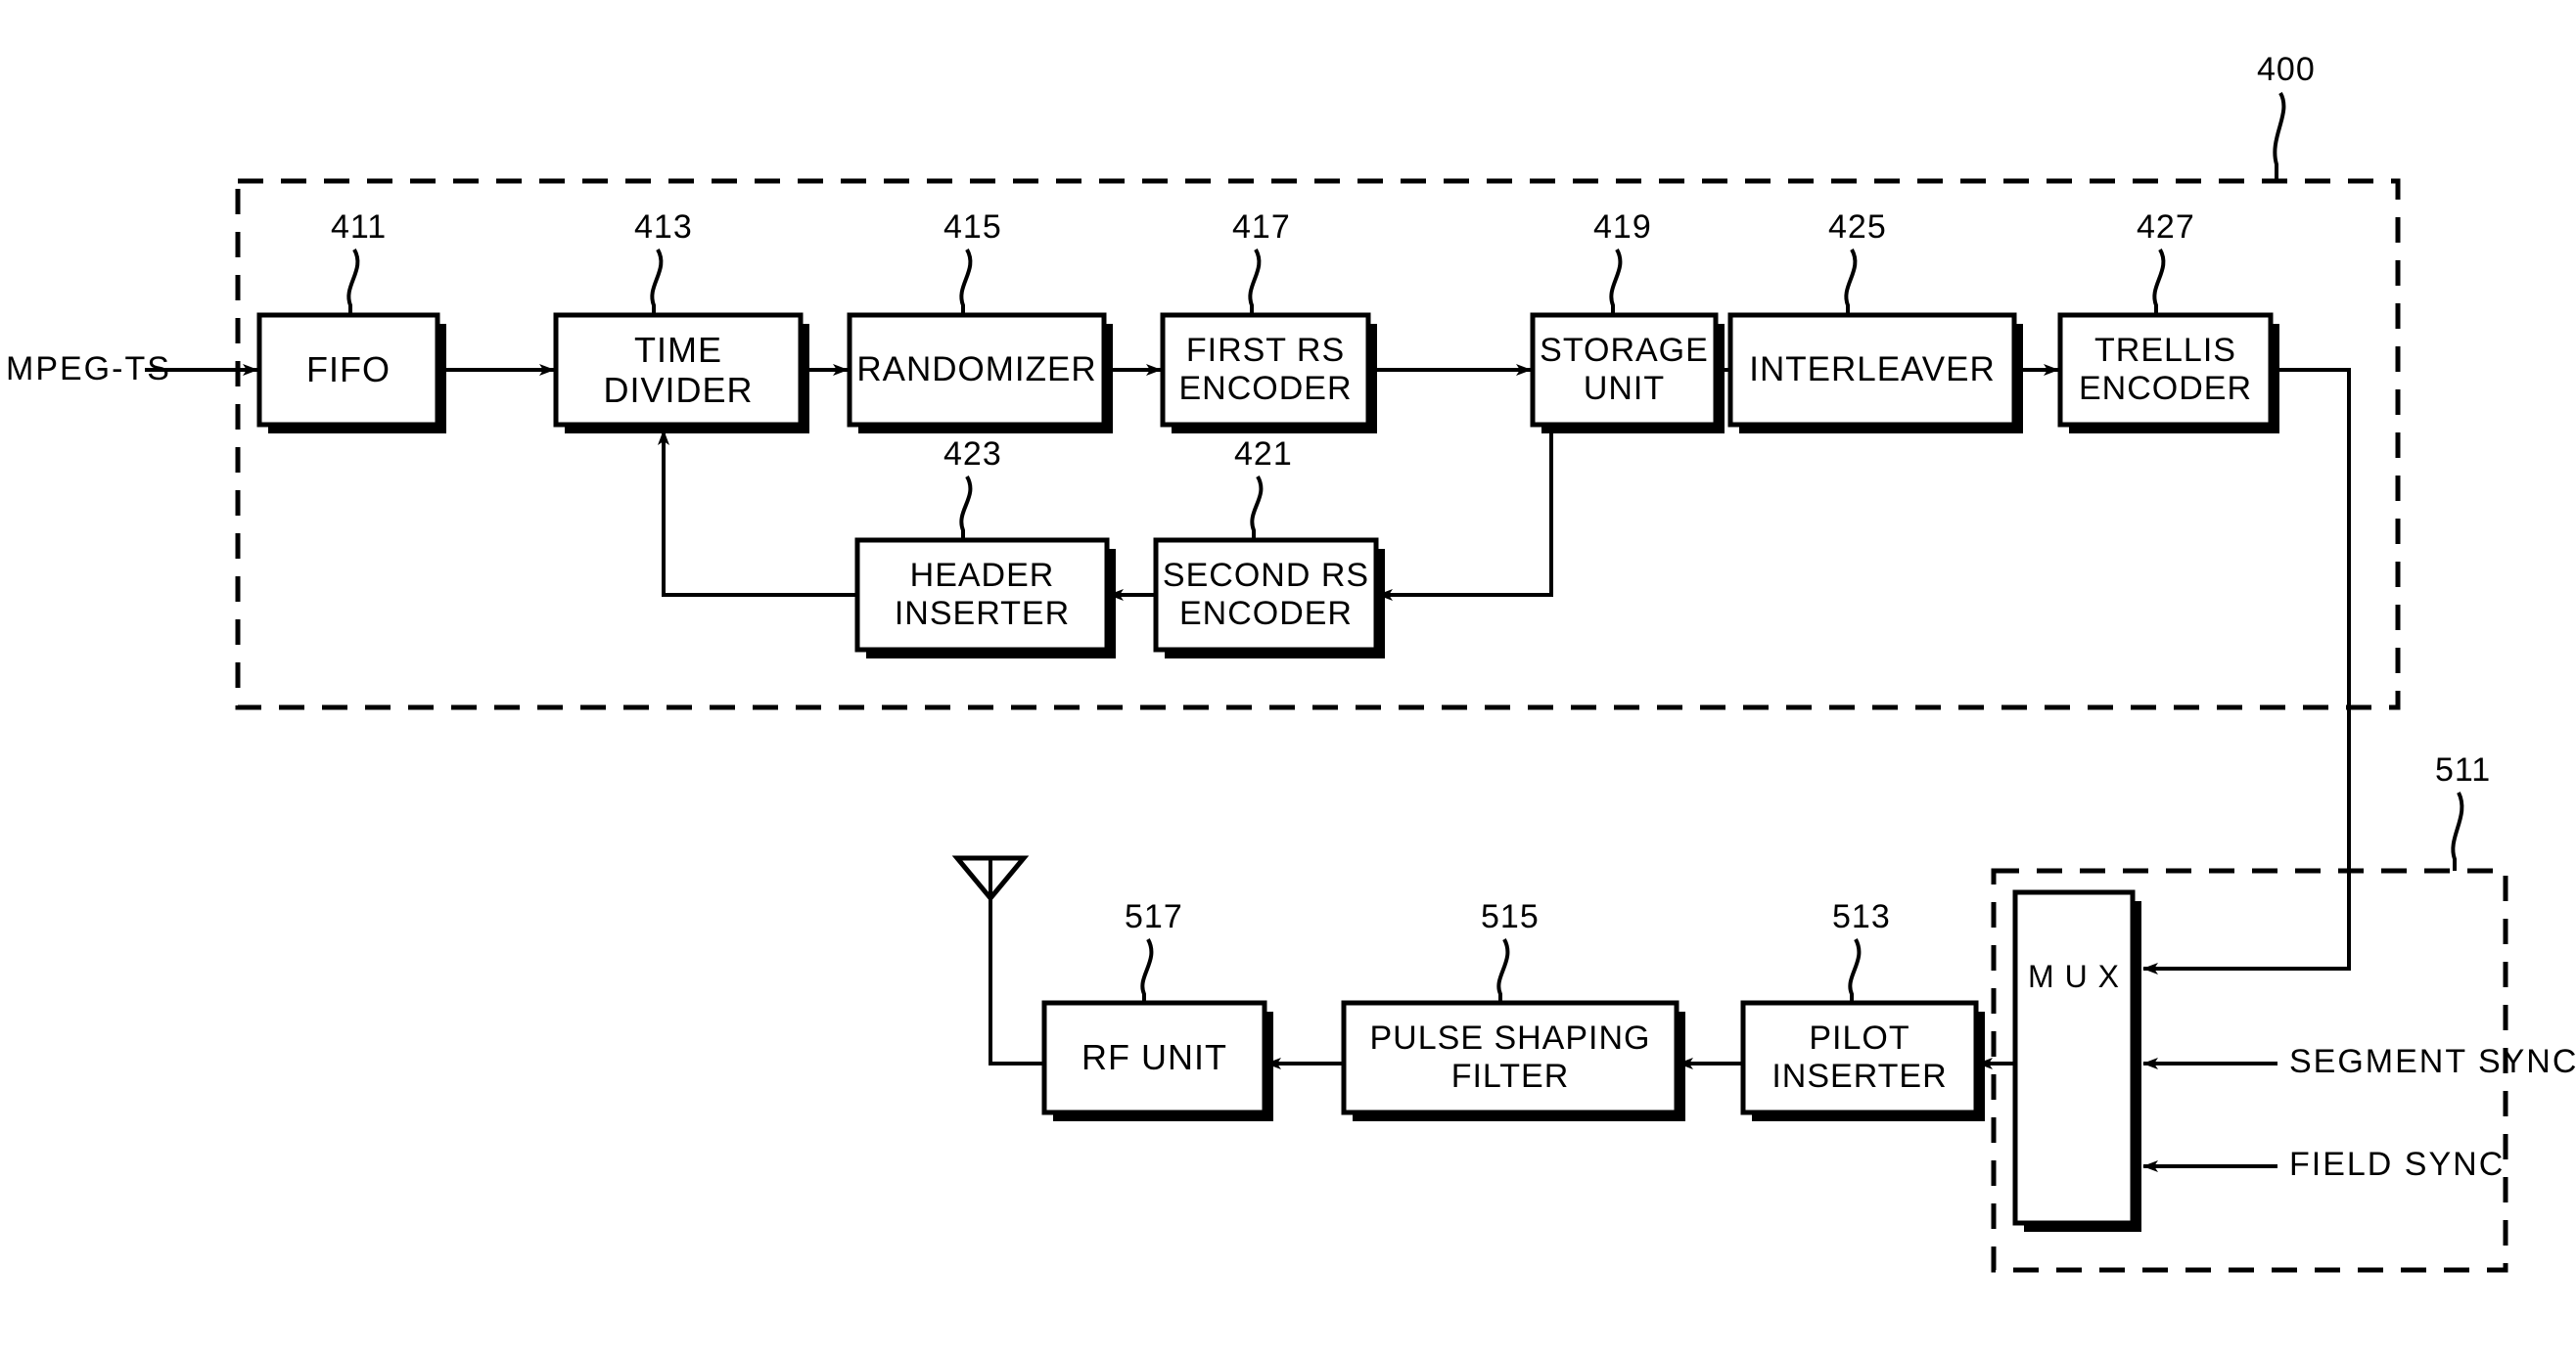 Image resolution: width=2576 pixels, height=1360 pixels. Describe the element at coordinates (1264, 454) in the screenshot. I see `ref-numeral-421: 421` at that location.